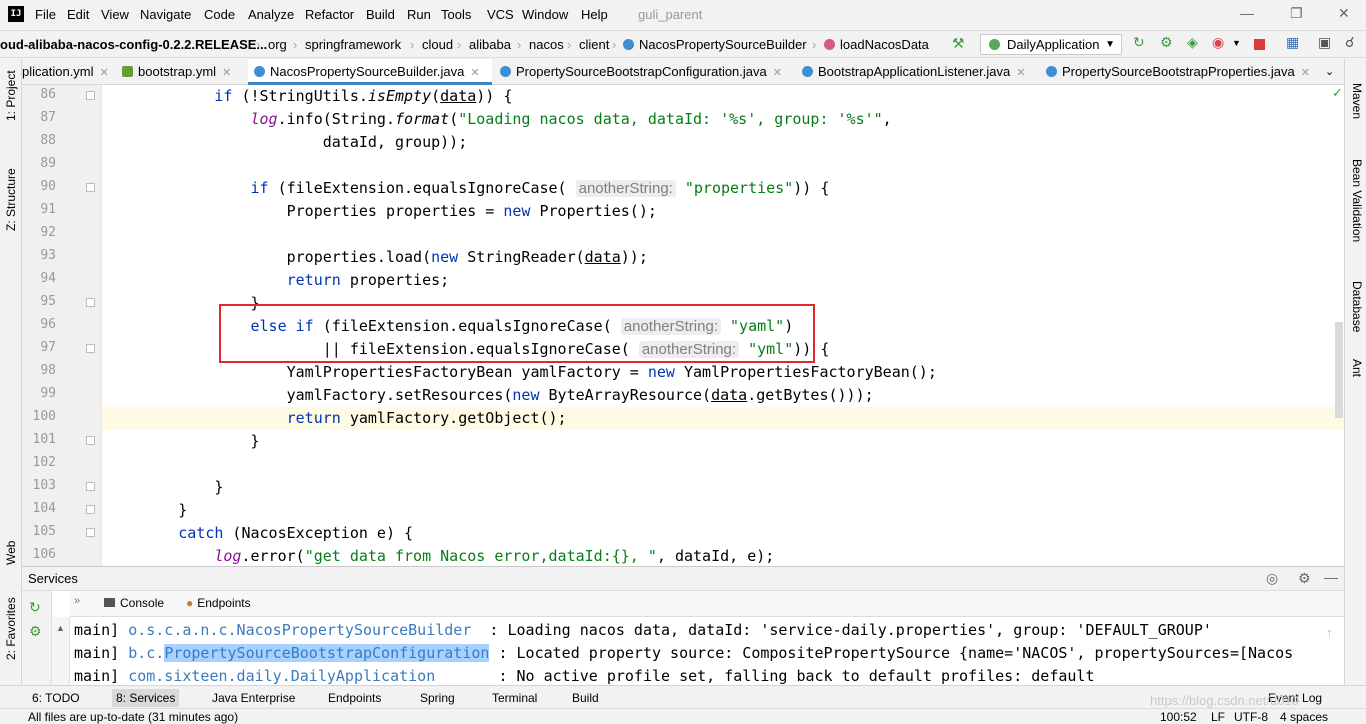 The image size is (1366, 724). I want to click on gear-icon: ⚙, so click(1304, 578).